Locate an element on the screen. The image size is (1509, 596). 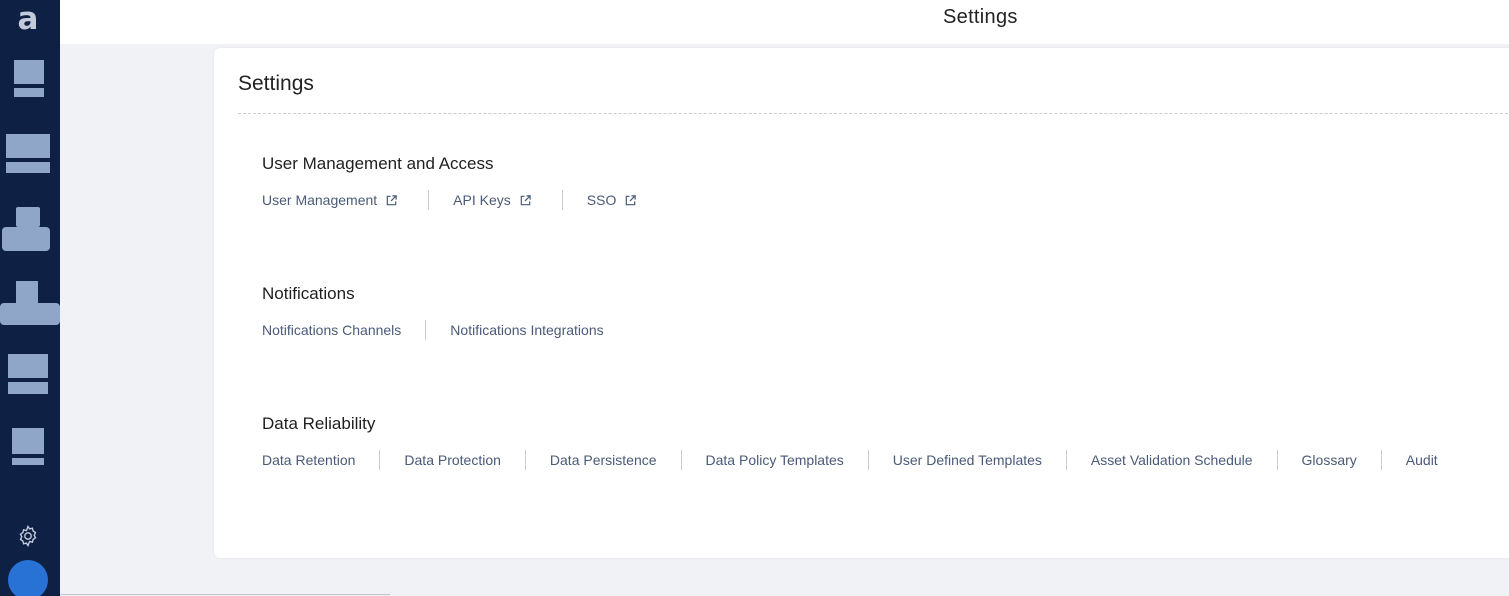
link-label: User Management is located at coordinates (320, 200).